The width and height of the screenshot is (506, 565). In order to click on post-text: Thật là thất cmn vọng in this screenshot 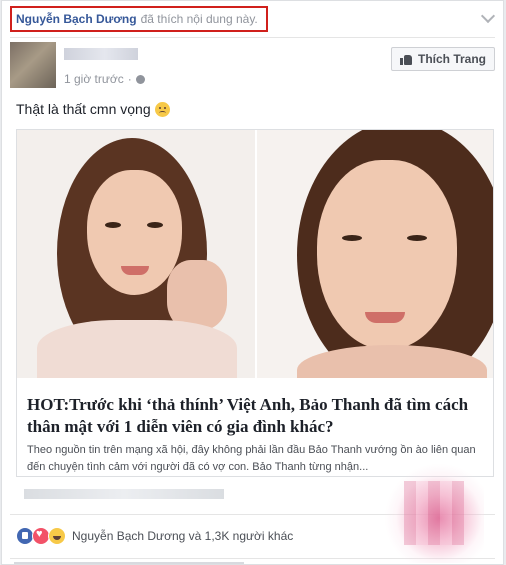, I will do `click(93, 109)`.